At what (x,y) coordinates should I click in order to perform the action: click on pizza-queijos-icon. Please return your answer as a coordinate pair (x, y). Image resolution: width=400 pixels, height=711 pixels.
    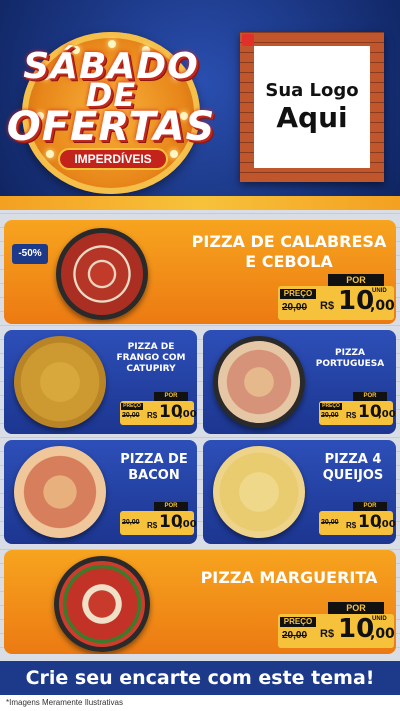
    Looking at the image, I should click on (259, 492).